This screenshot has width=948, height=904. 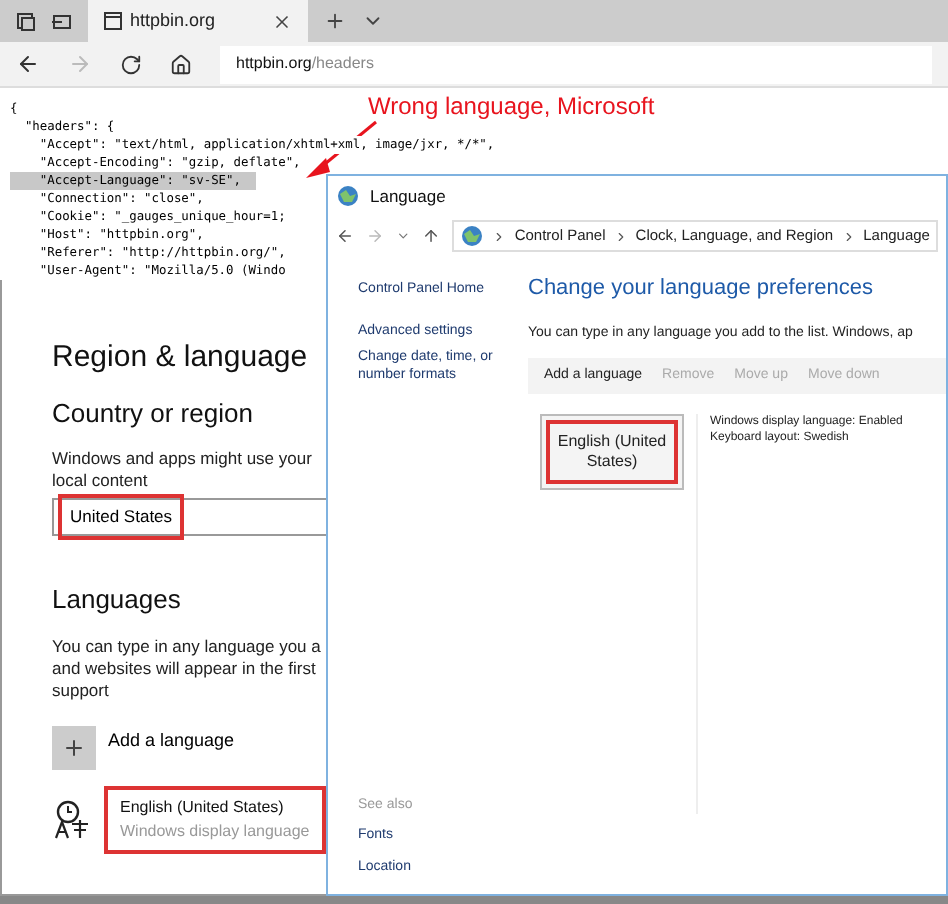 I want to click on refresh-icon, so click(x=131, y=64).